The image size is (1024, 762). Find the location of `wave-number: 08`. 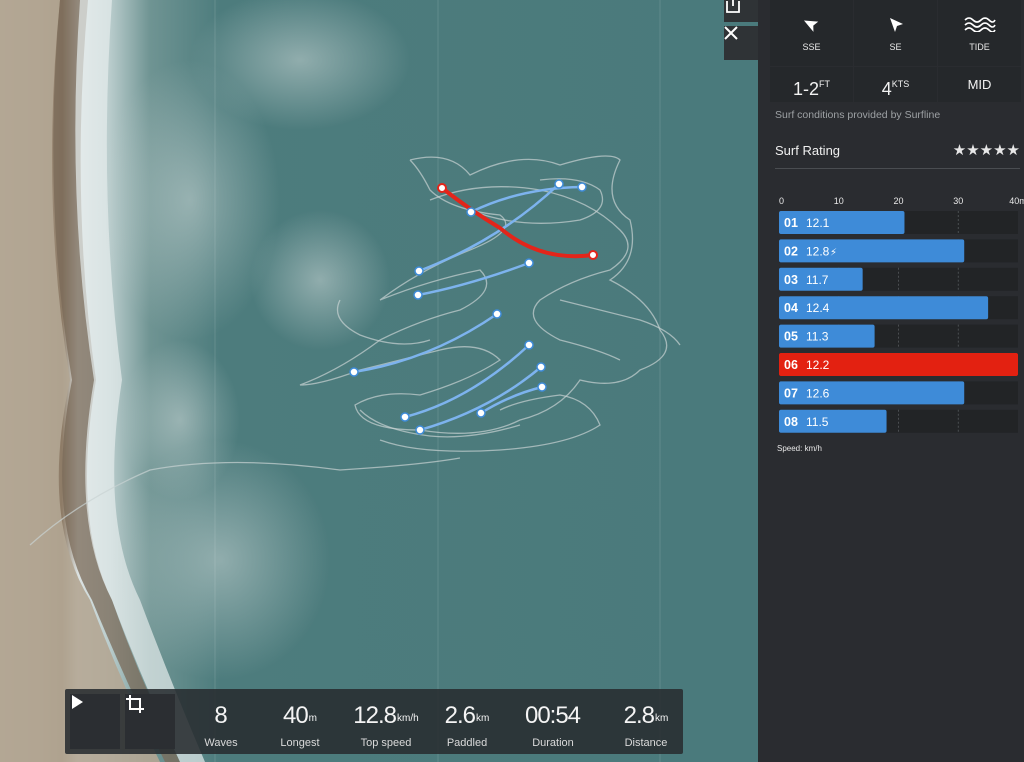

wave-number: 08 is located at coordinates (791, 422).